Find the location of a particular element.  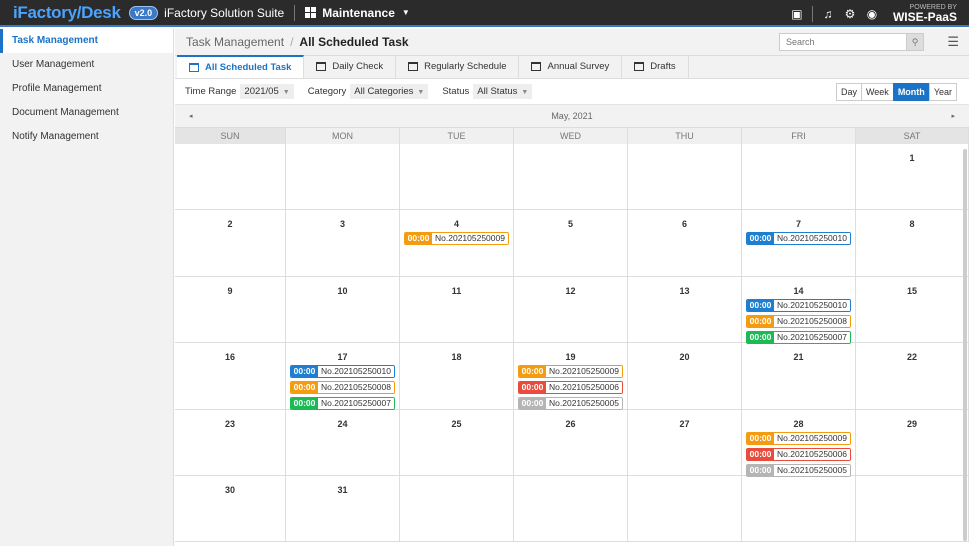

sidebar-item-task-management: Task Management is located at coordinates (86, 41).